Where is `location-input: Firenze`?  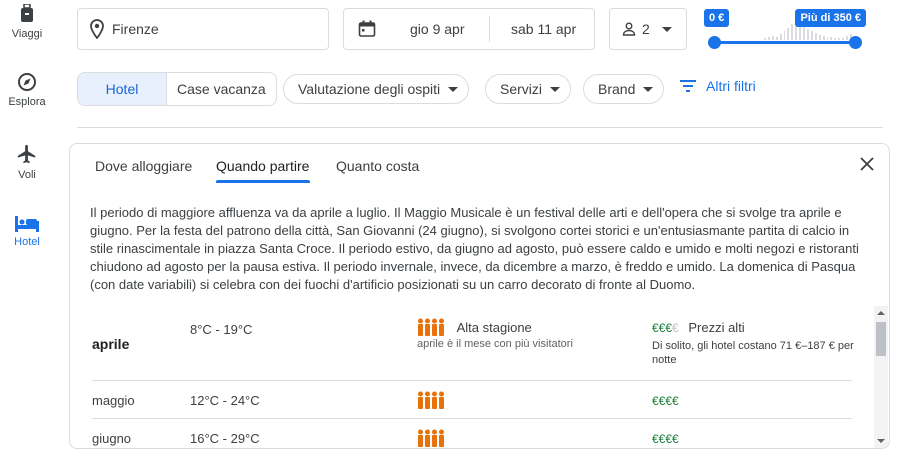 location-input: Firenze is located at coordinates (203, 29).